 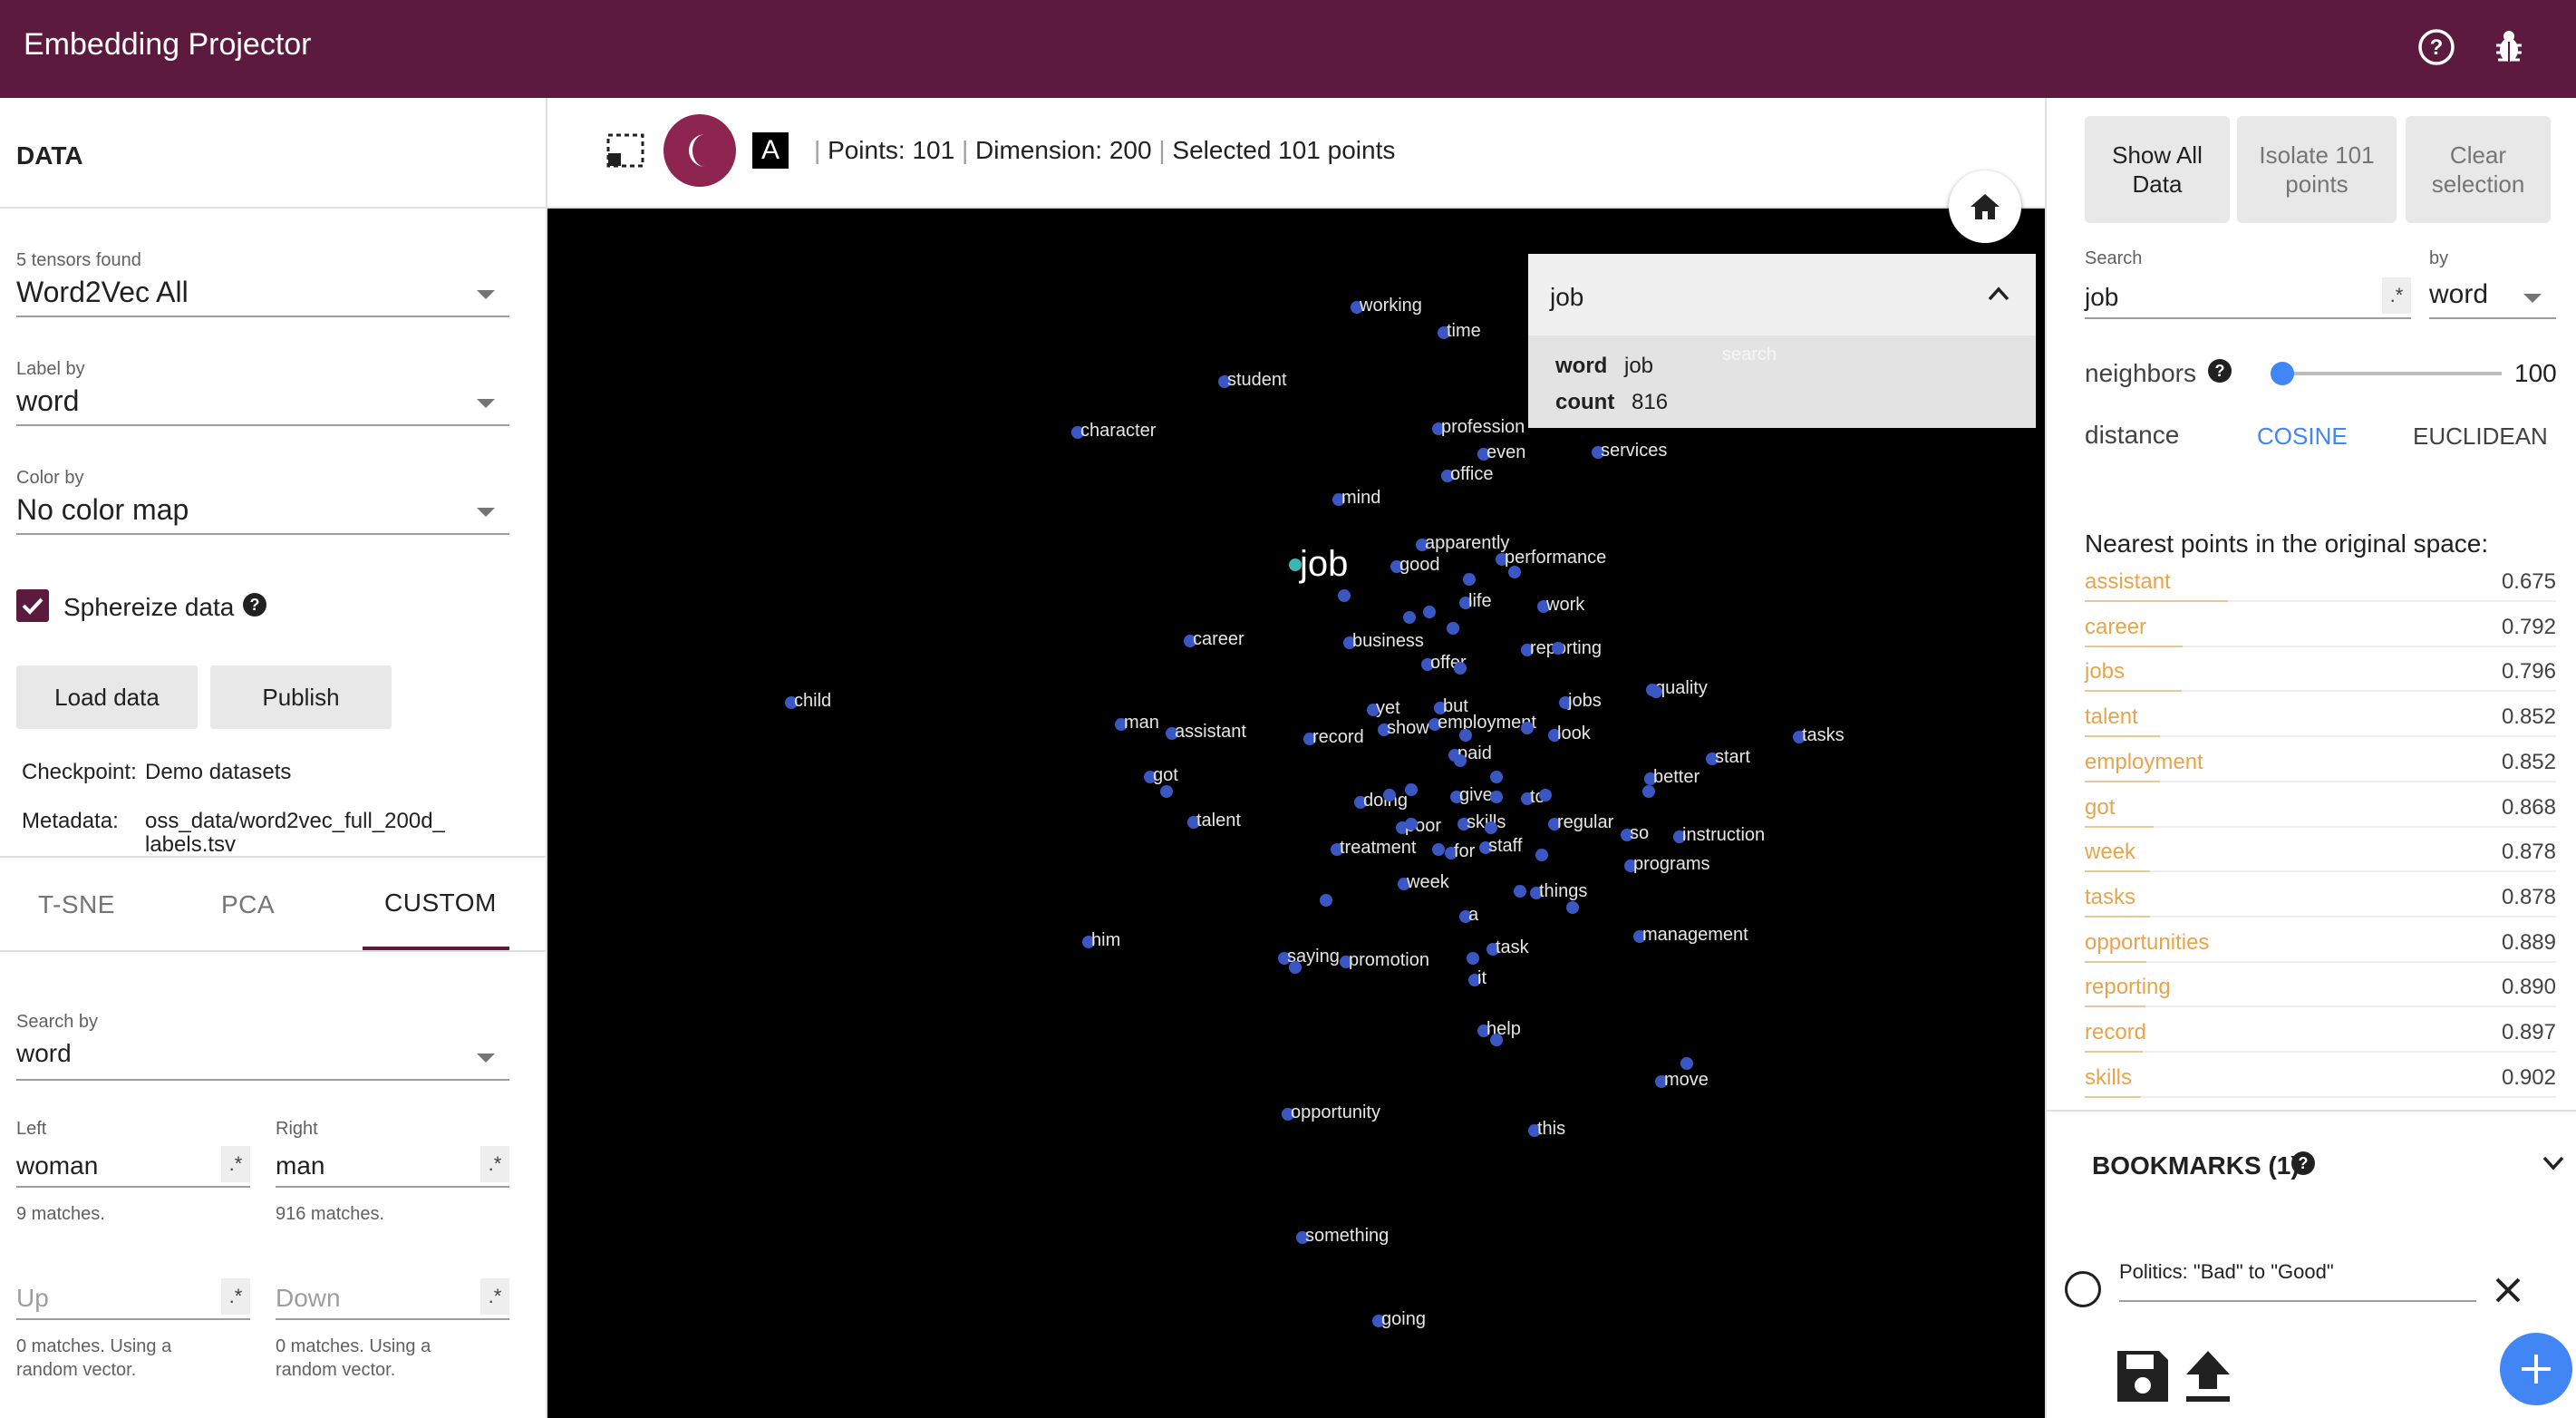 I want to click on load-data-button: Load data, so click(x=107, y=697).